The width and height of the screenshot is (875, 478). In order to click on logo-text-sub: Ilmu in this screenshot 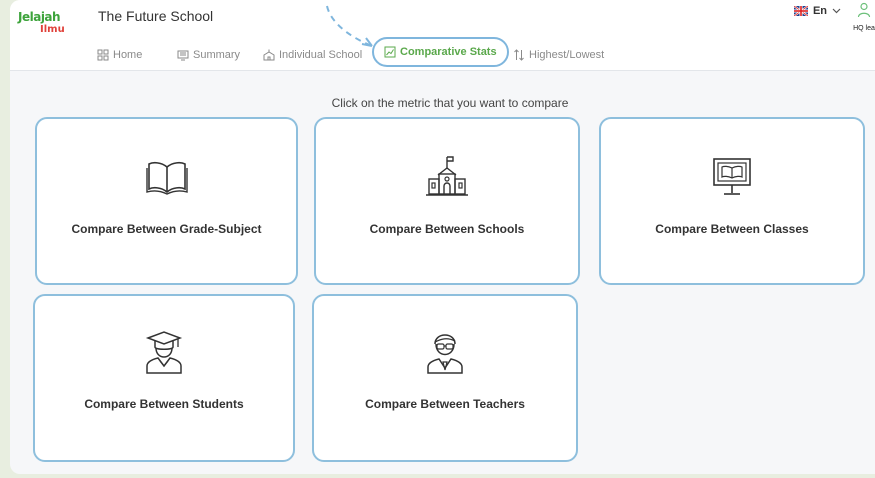, I will do `click(52, 29)`.